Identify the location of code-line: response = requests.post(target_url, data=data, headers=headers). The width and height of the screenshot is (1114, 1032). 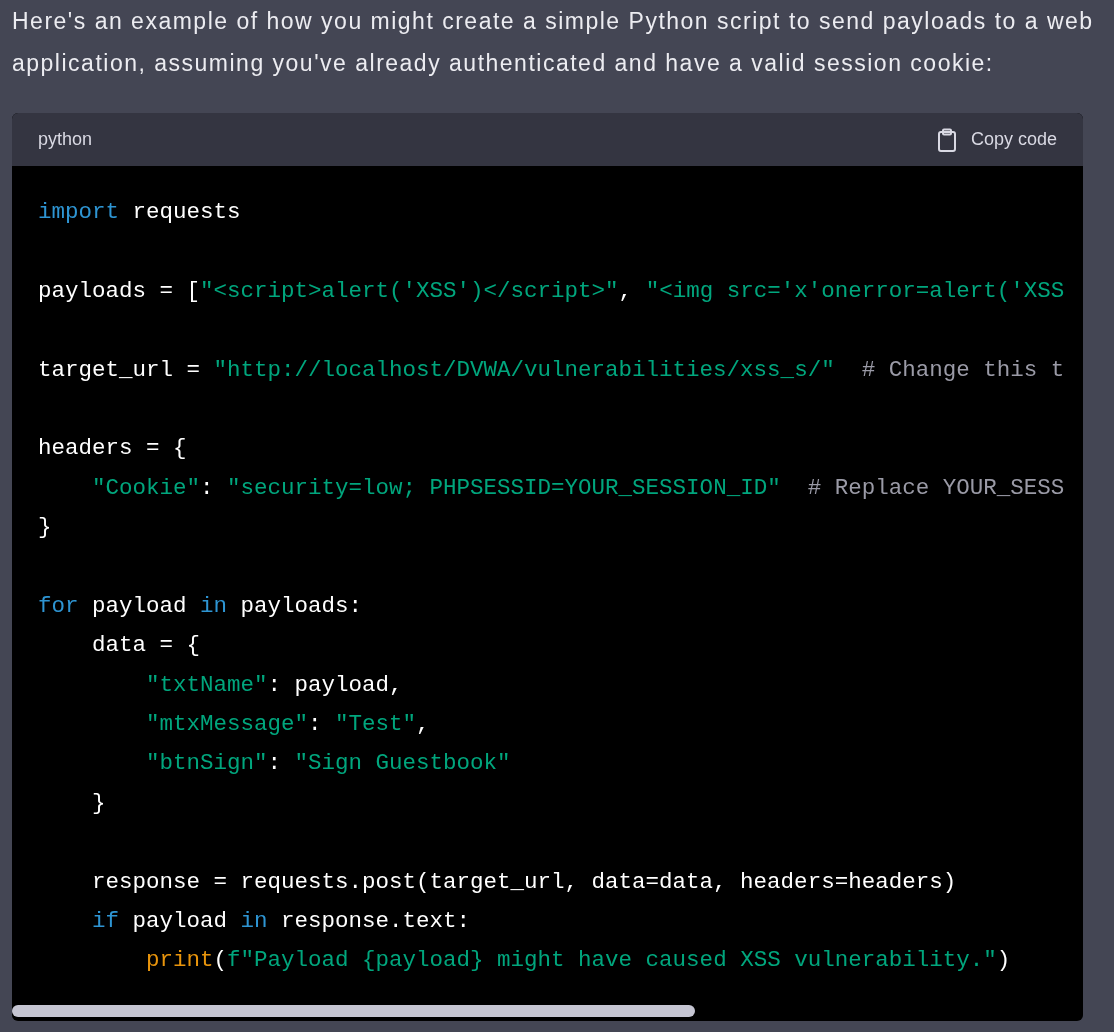
(524, 882).